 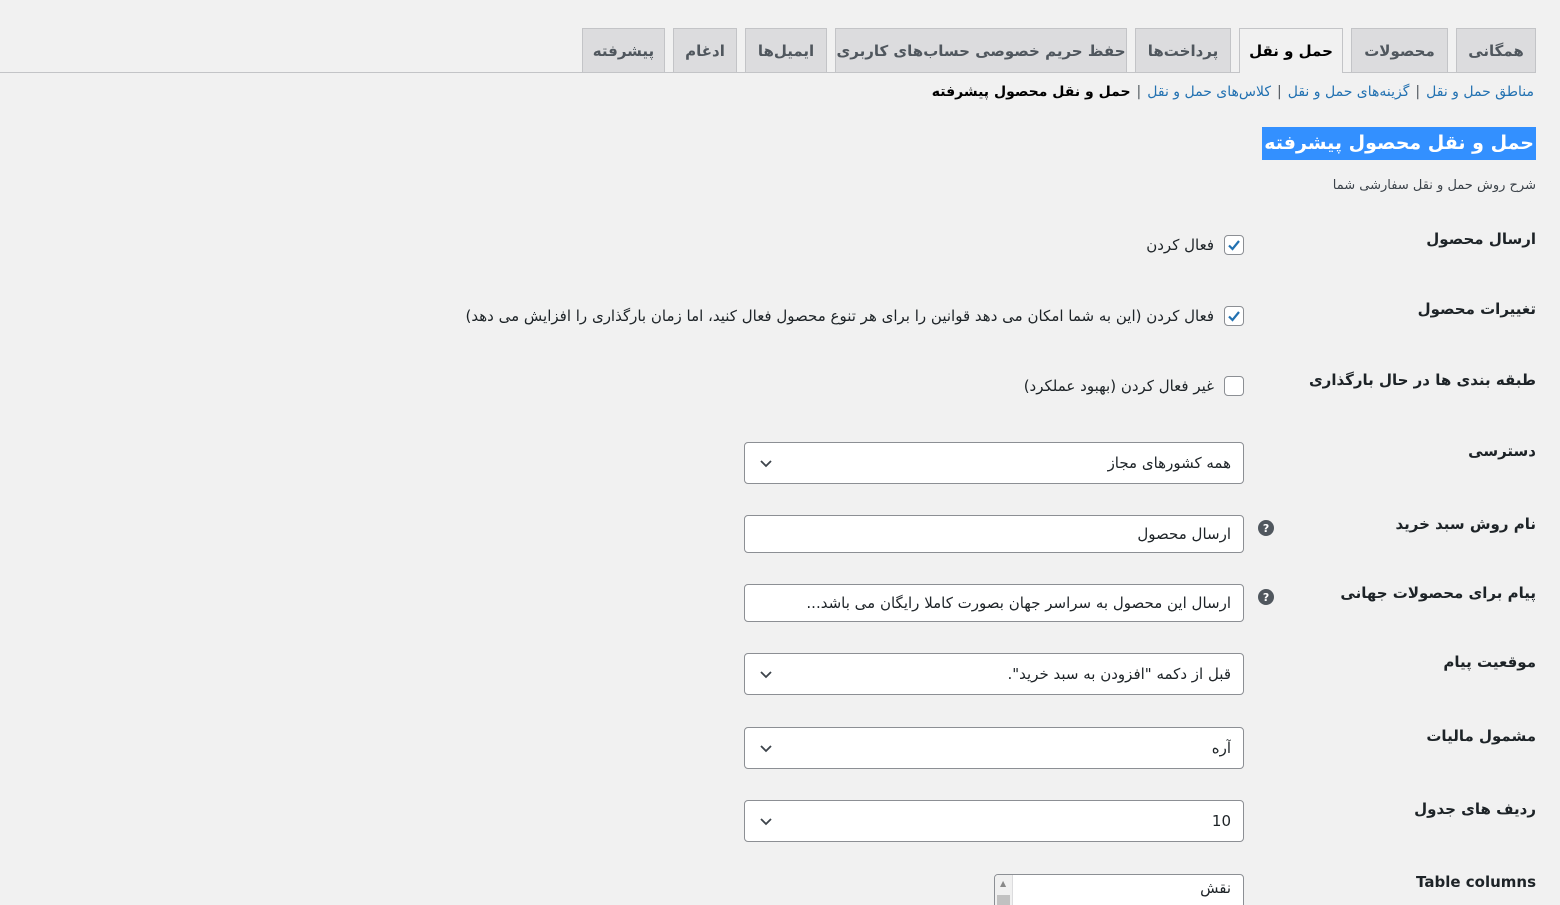 I want to click on tab-shipping: حمل و نقل, so click(x=1291, y=50).